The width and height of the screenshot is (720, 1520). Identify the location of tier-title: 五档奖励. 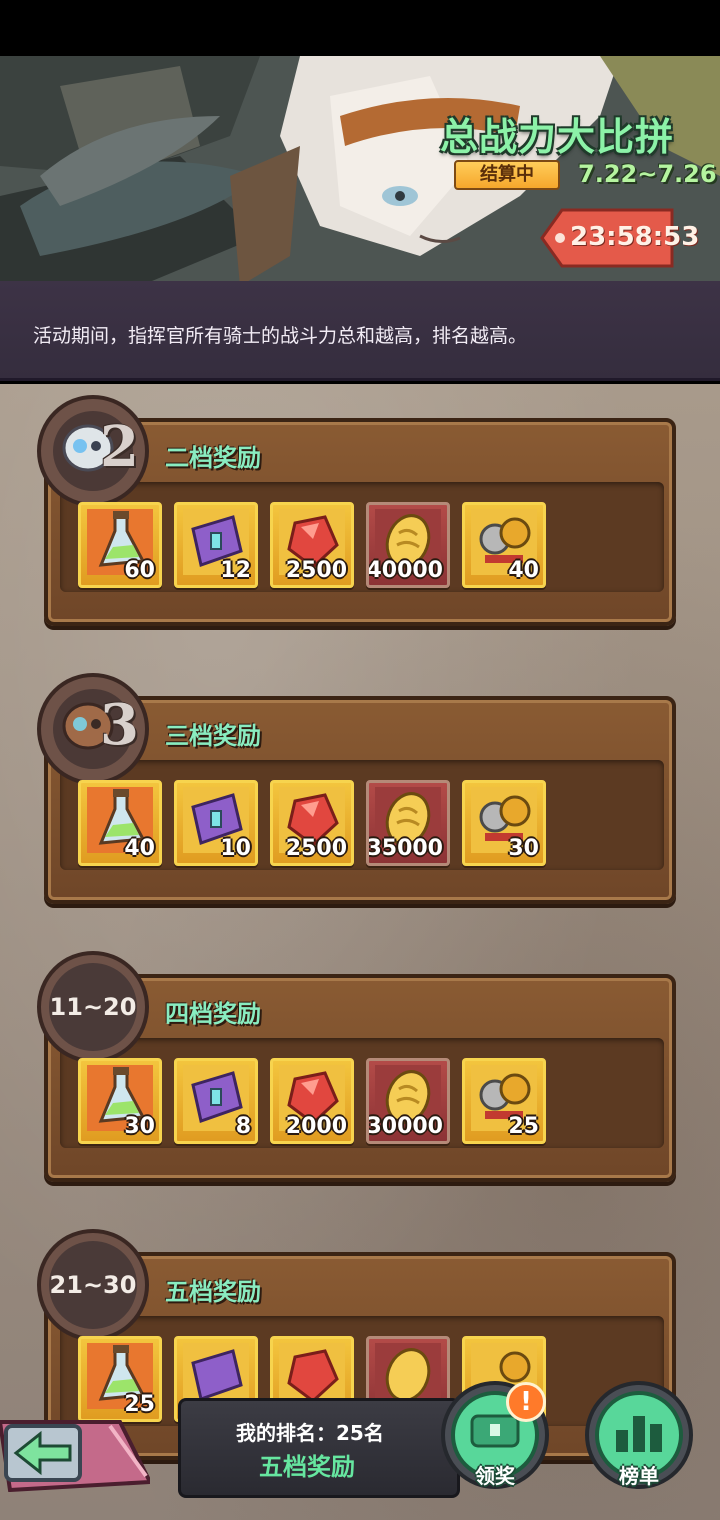
(213, 1292).